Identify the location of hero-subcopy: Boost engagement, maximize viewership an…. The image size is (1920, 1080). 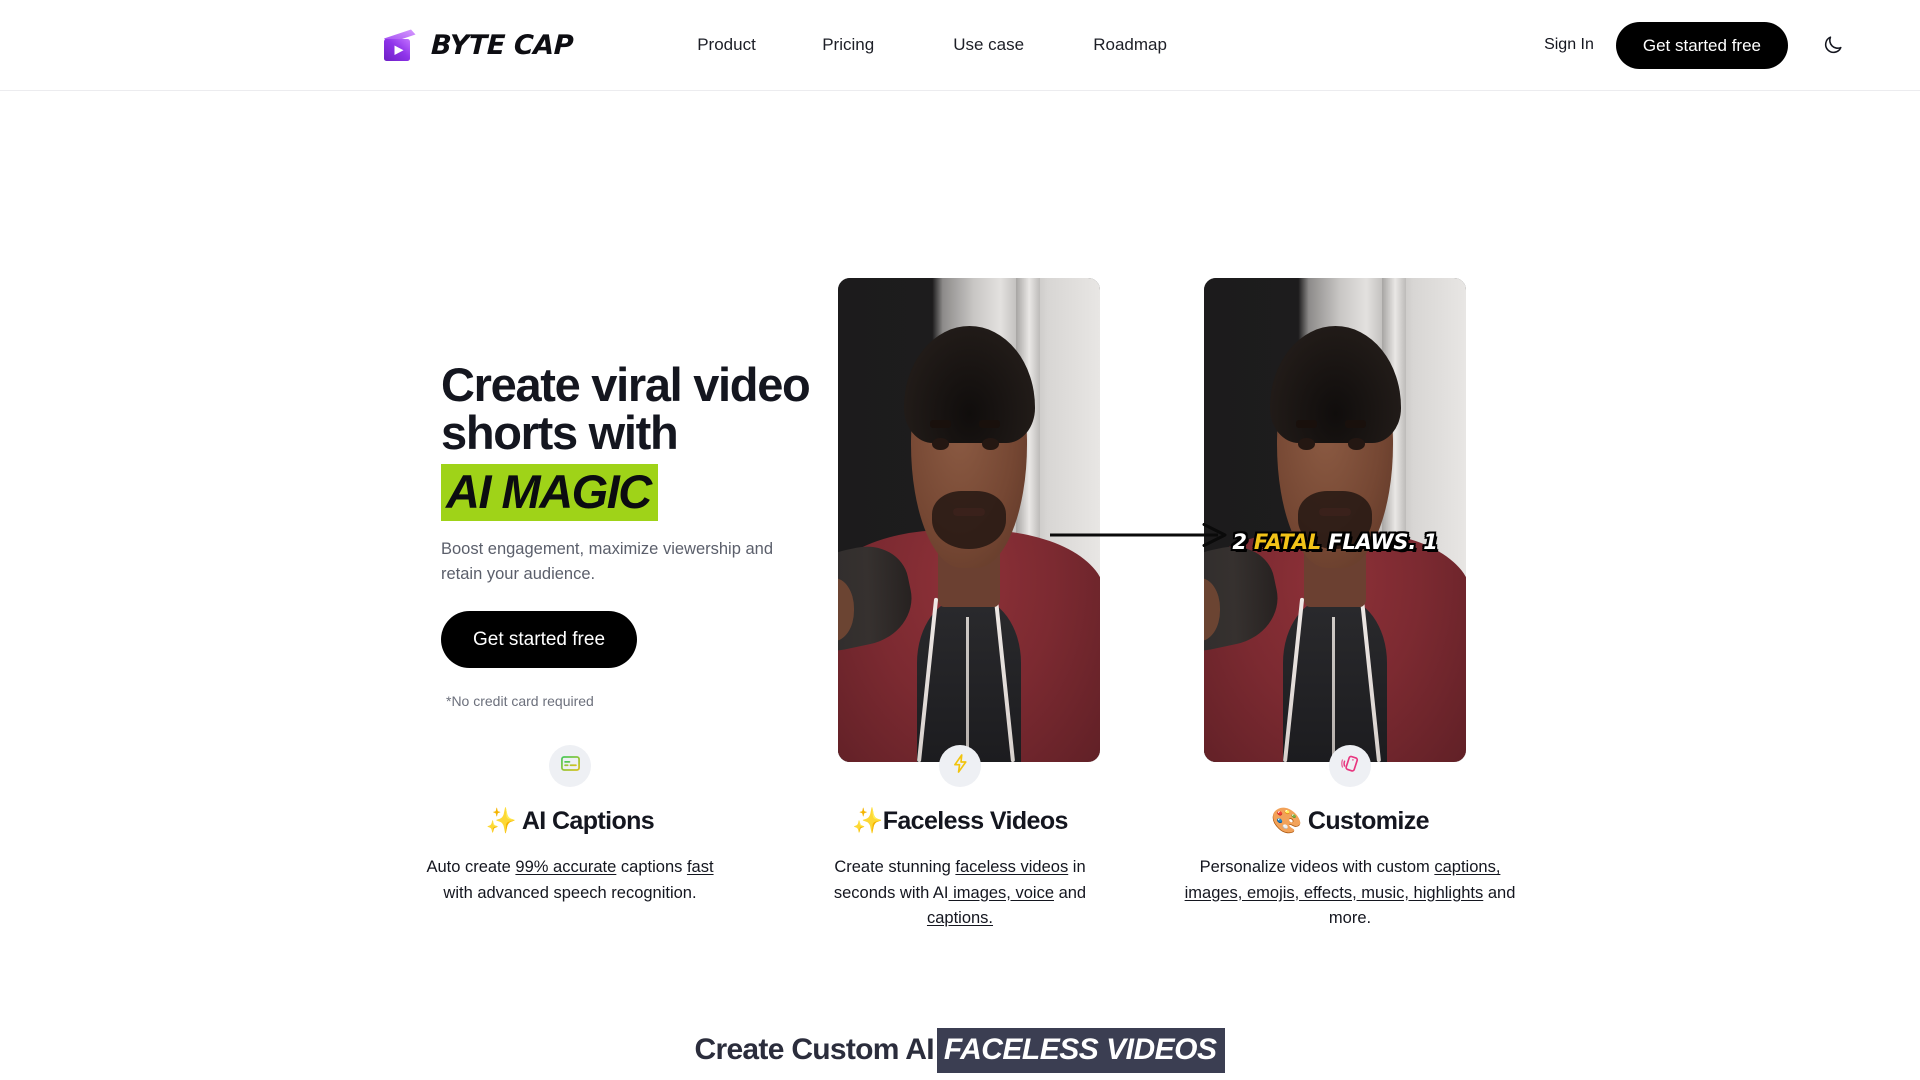
(607, 561).